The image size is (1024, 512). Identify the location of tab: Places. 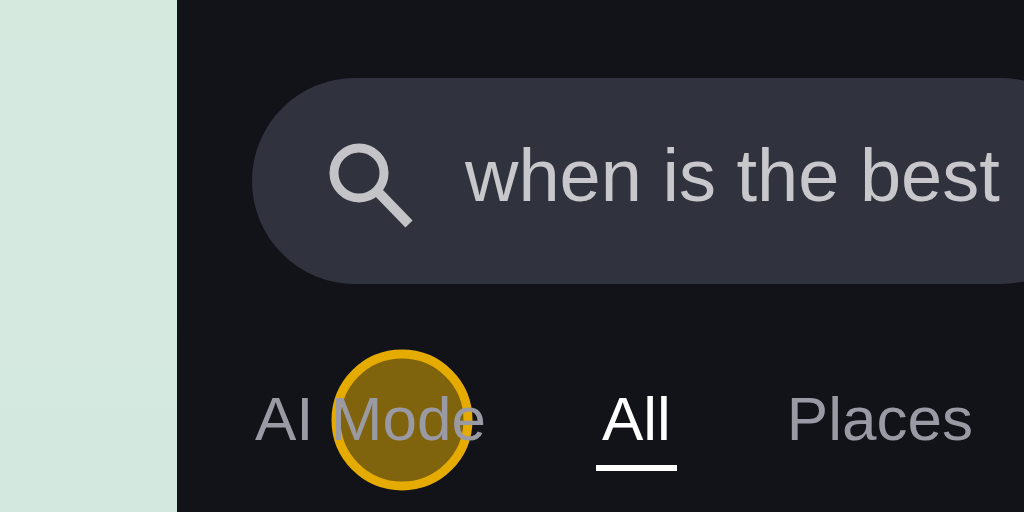
(879, 419).